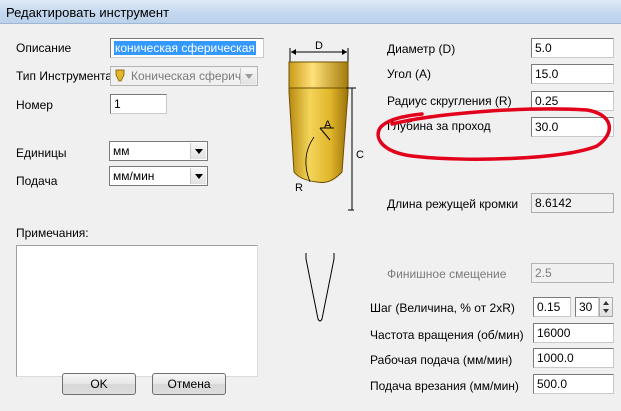 The height and width of the screenshot is (411, 621). Describe the element at coordinates (319, 46) in the screenshot. I see `diameter-dim-label: D` at that location.